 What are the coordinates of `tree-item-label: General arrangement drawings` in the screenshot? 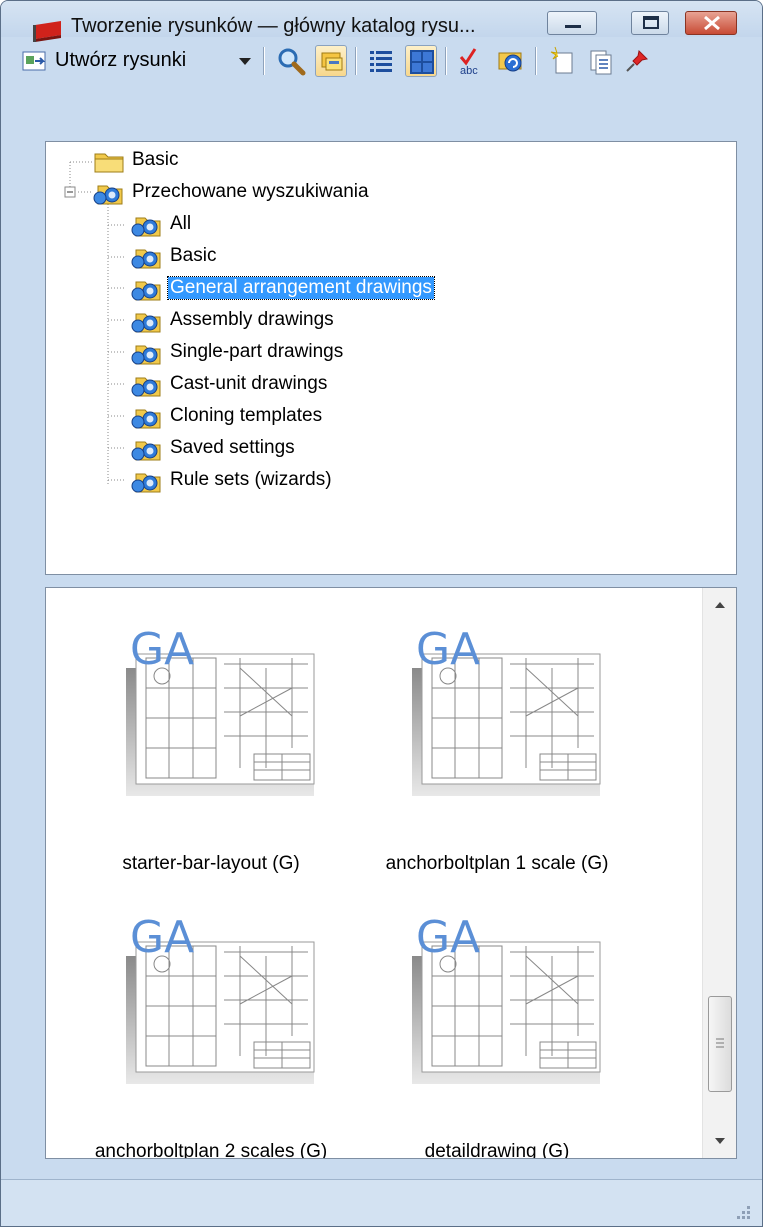 It's located at (301, 288).